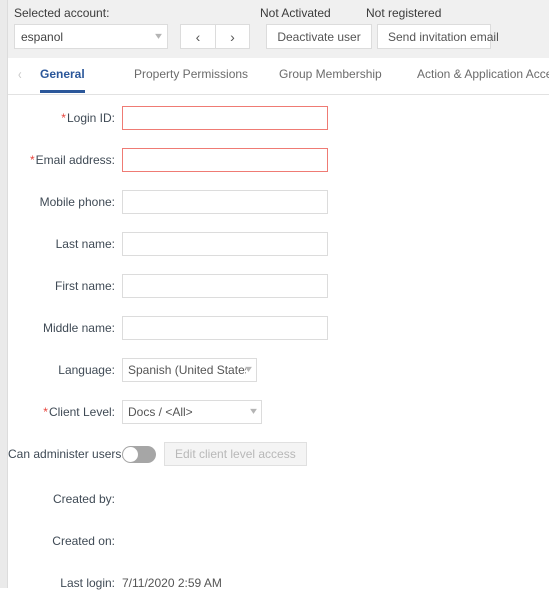 Image resolution: width=549 pixels, height=596 pixels. I want to click on client-level-label-text: Client Level:, so click(81, 412).